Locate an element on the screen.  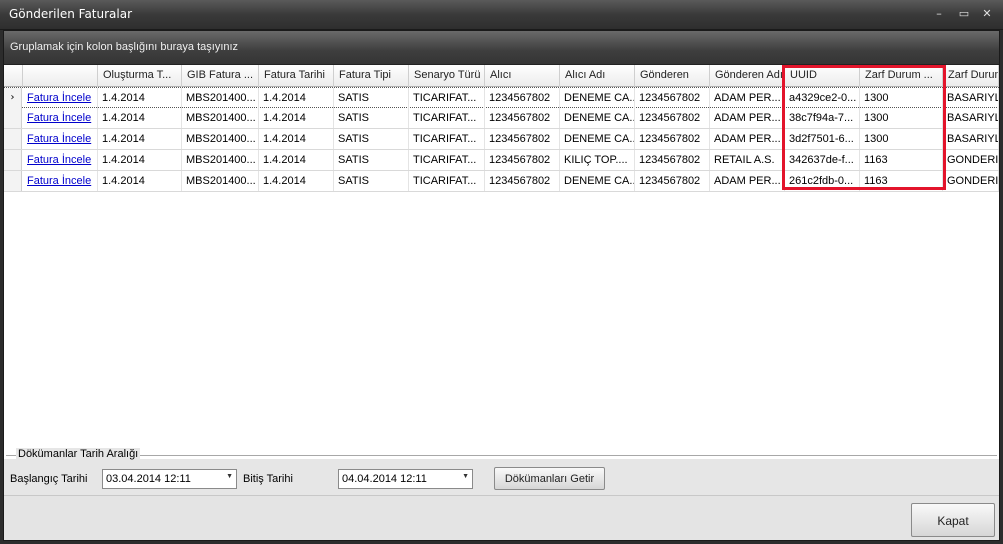
header-indicator-cell is located at coordinates (13, 76).